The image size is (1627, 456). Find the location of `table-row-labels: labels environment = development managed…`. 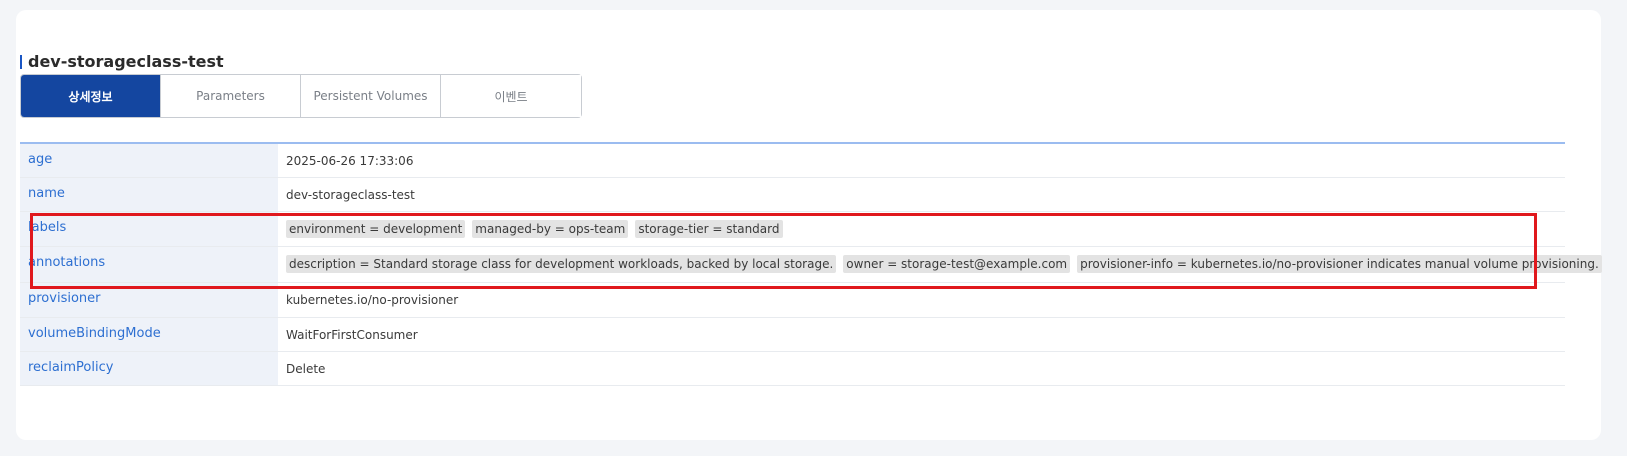

table-row-labels: labels environment = development managed… is located at coordinates (792, 229).